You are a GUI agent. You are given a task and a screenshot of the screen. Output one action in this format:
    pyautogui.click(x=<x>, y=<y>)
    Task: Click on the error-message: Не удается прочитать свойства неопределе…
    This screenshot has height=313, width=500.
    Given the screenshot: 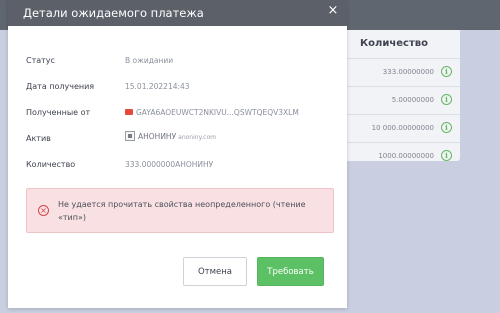 What is the action you would take?
    pyautogui.click(x=182, y=211)
    